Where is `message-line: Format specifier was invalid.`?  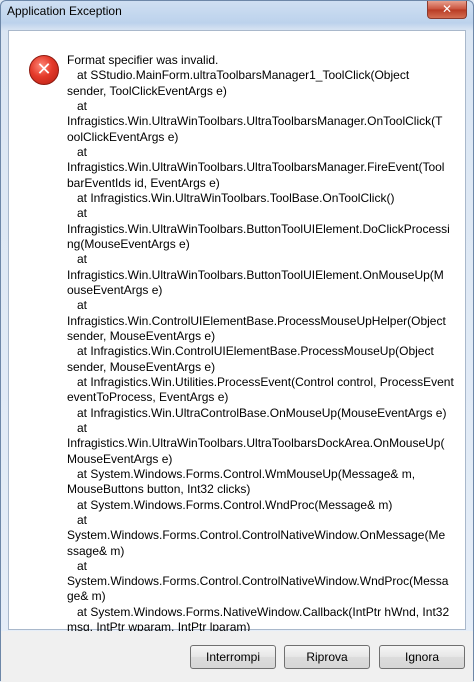 message-line: Format specifier was invalid. is located at coordinates (143, 60).